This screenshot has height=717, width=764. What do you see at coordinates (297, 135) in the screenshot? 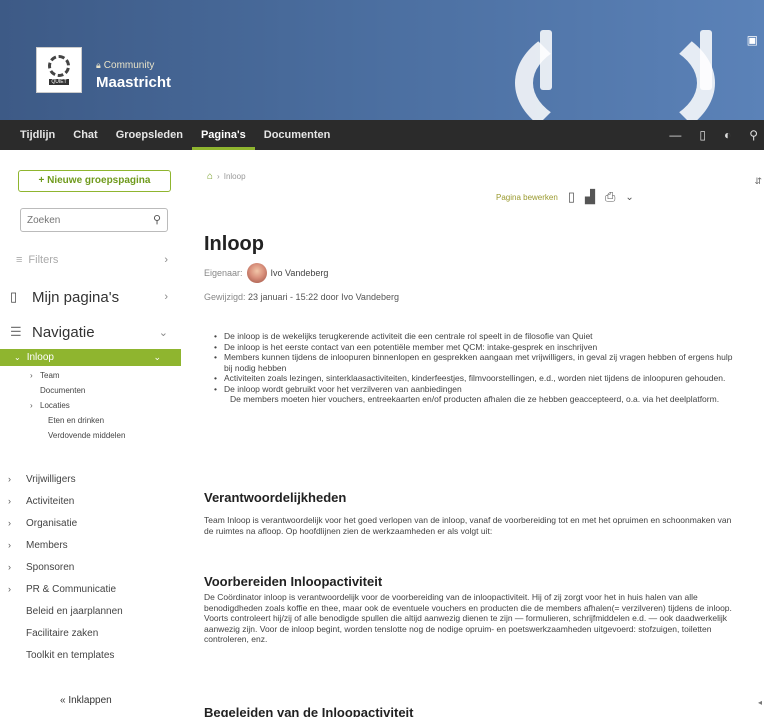
I see `tab-documenten: Documenten` at bounding box center [297, 135].